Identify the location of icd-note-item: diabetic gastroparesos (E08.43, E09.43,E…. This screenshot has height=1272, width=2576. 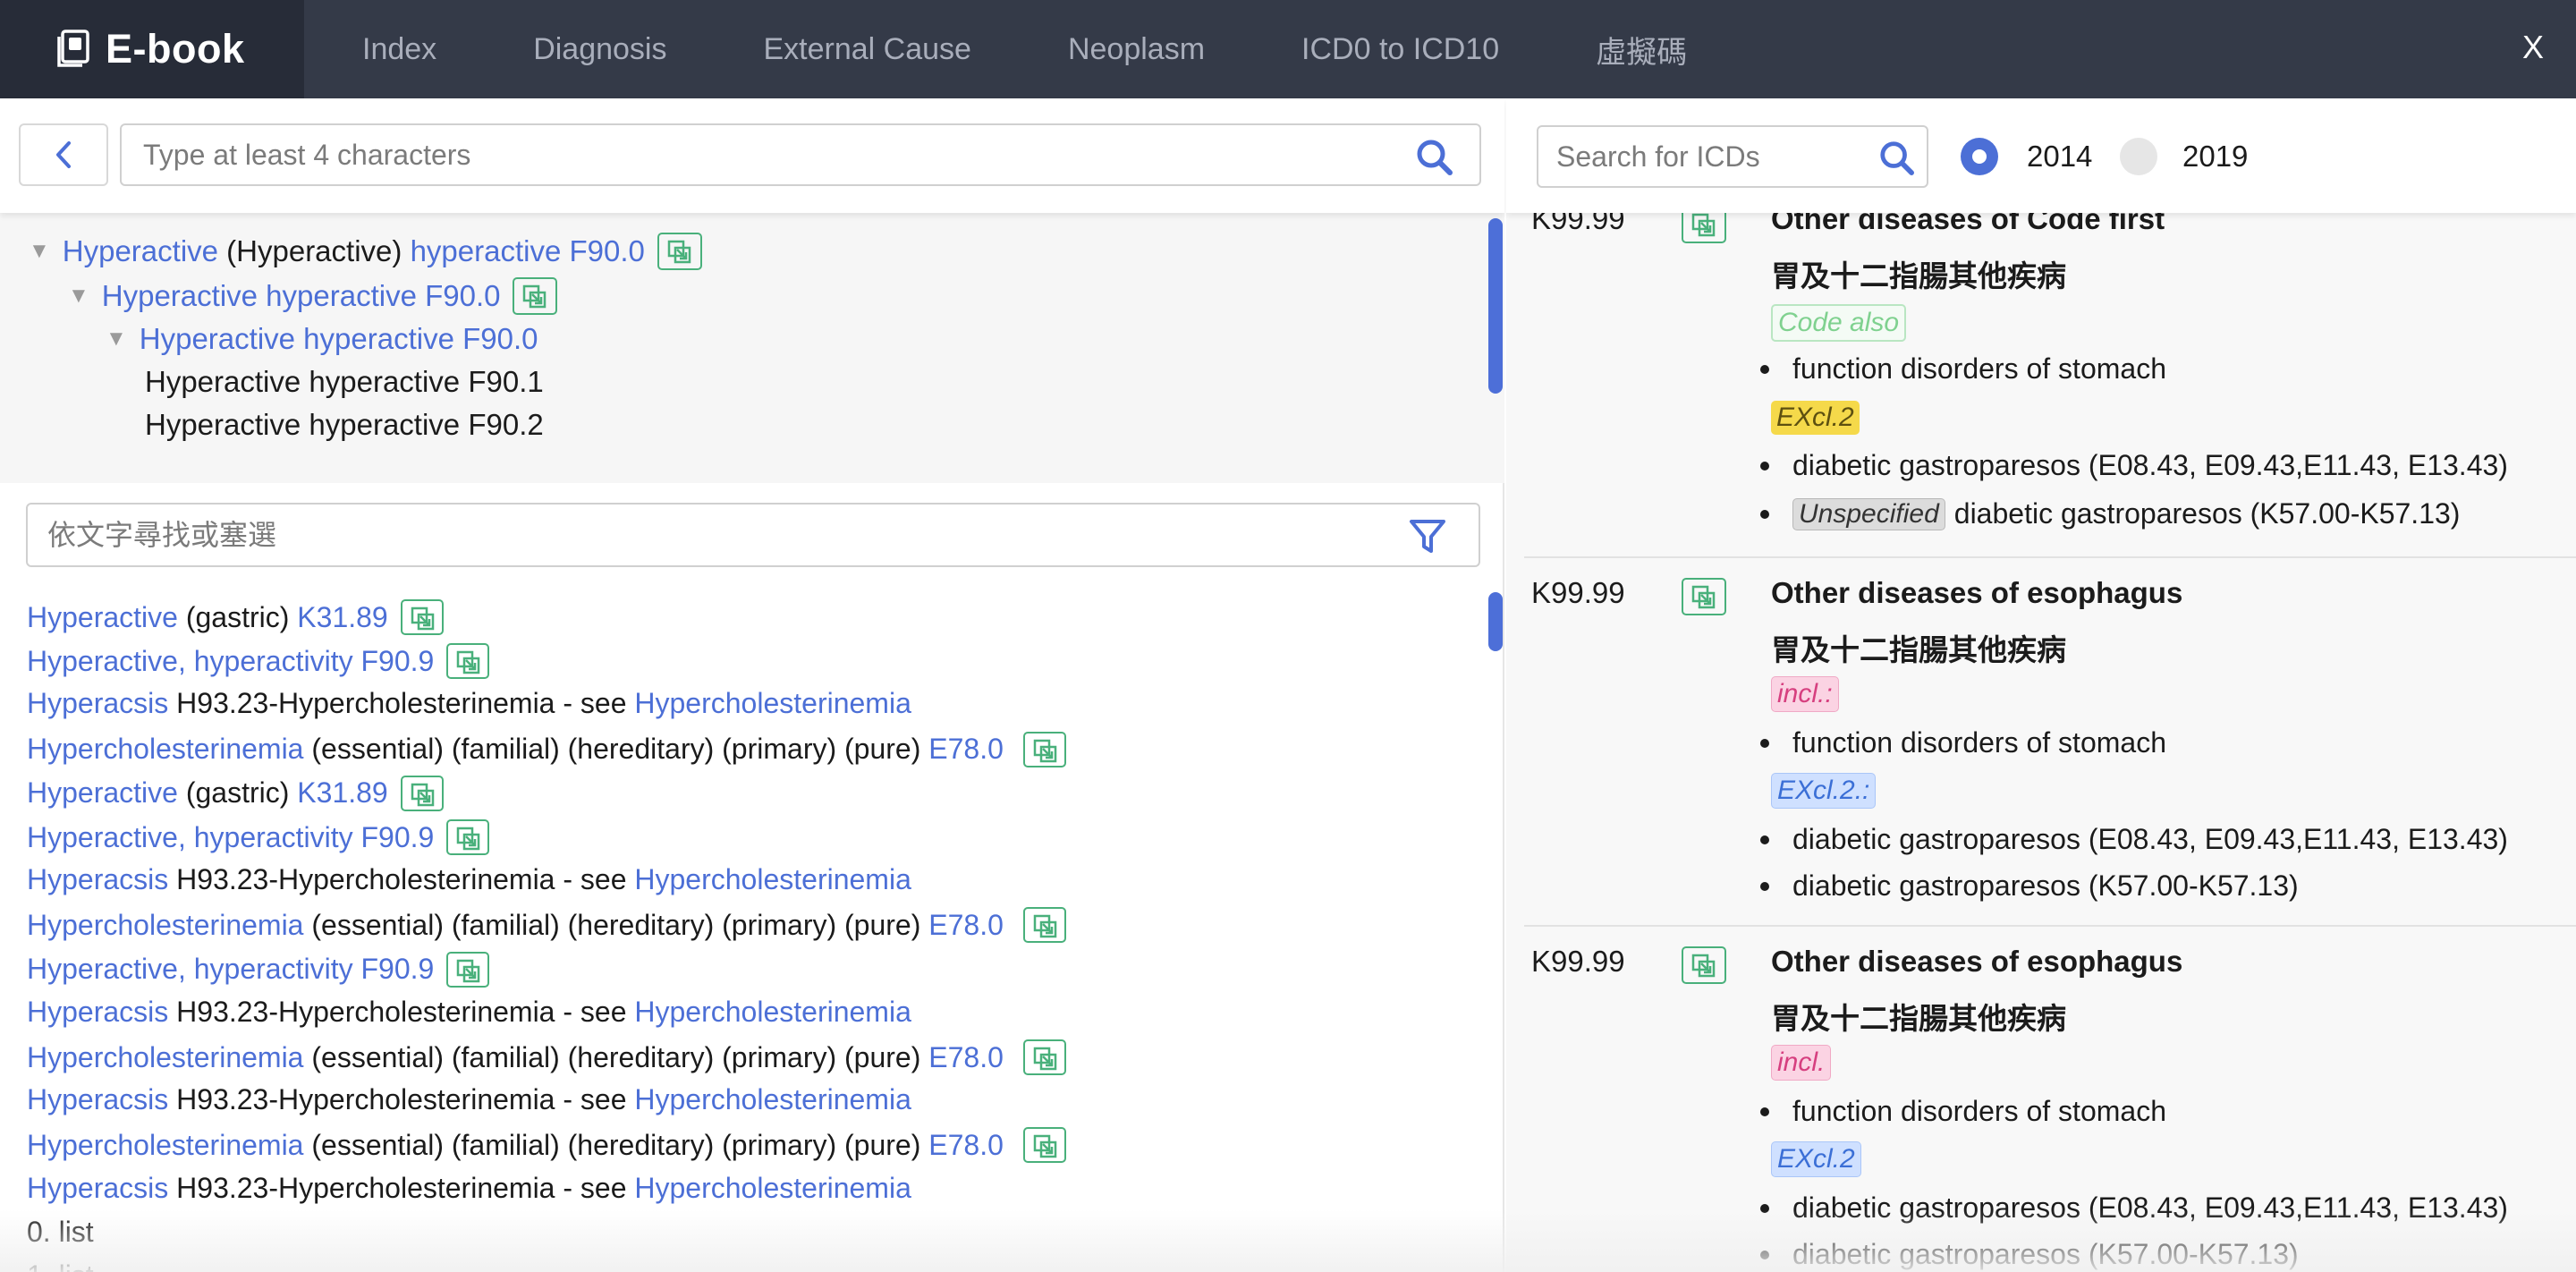
(2139, 465).